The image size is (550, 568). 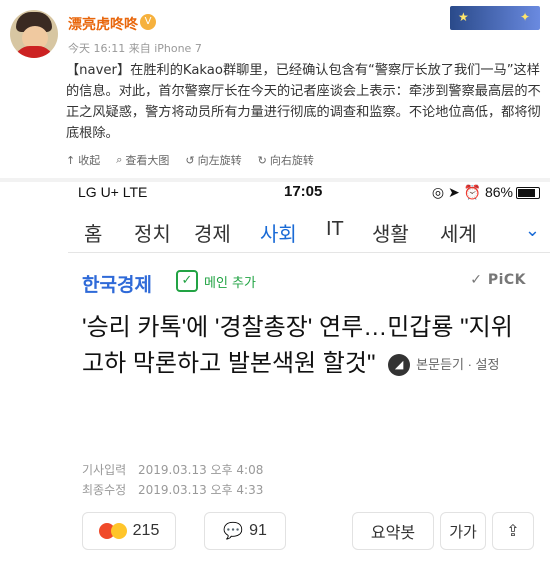 I want to click on banner-image: ★ ✦, so click(x=495, y=18).